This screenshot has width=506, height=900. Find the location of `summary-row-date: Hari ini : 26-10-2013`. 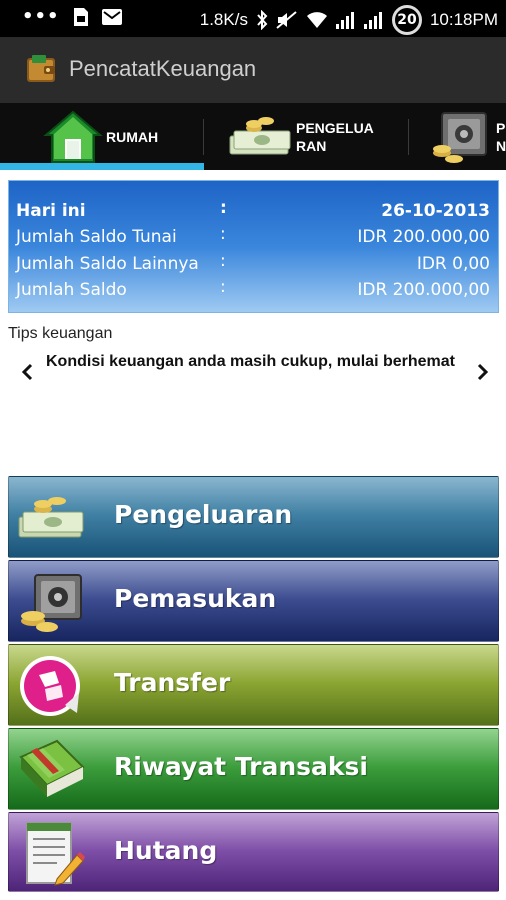

summary-row-date: Hari ini : 26-10-2013 is located at coordinates (253, 211).